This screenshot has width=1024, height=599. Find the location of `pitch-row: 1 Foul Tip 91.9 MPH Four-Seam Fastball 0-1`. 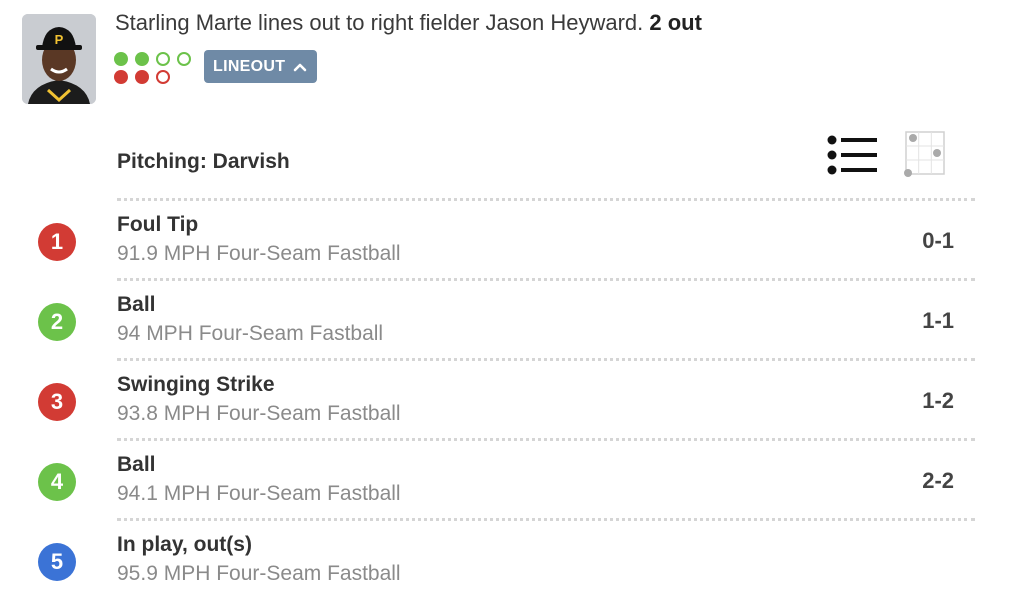

pitch-row: 1 Foul Tip 91.9 MPH Four-Seam Fastball 0-1 is located at coordinates (512, 238).